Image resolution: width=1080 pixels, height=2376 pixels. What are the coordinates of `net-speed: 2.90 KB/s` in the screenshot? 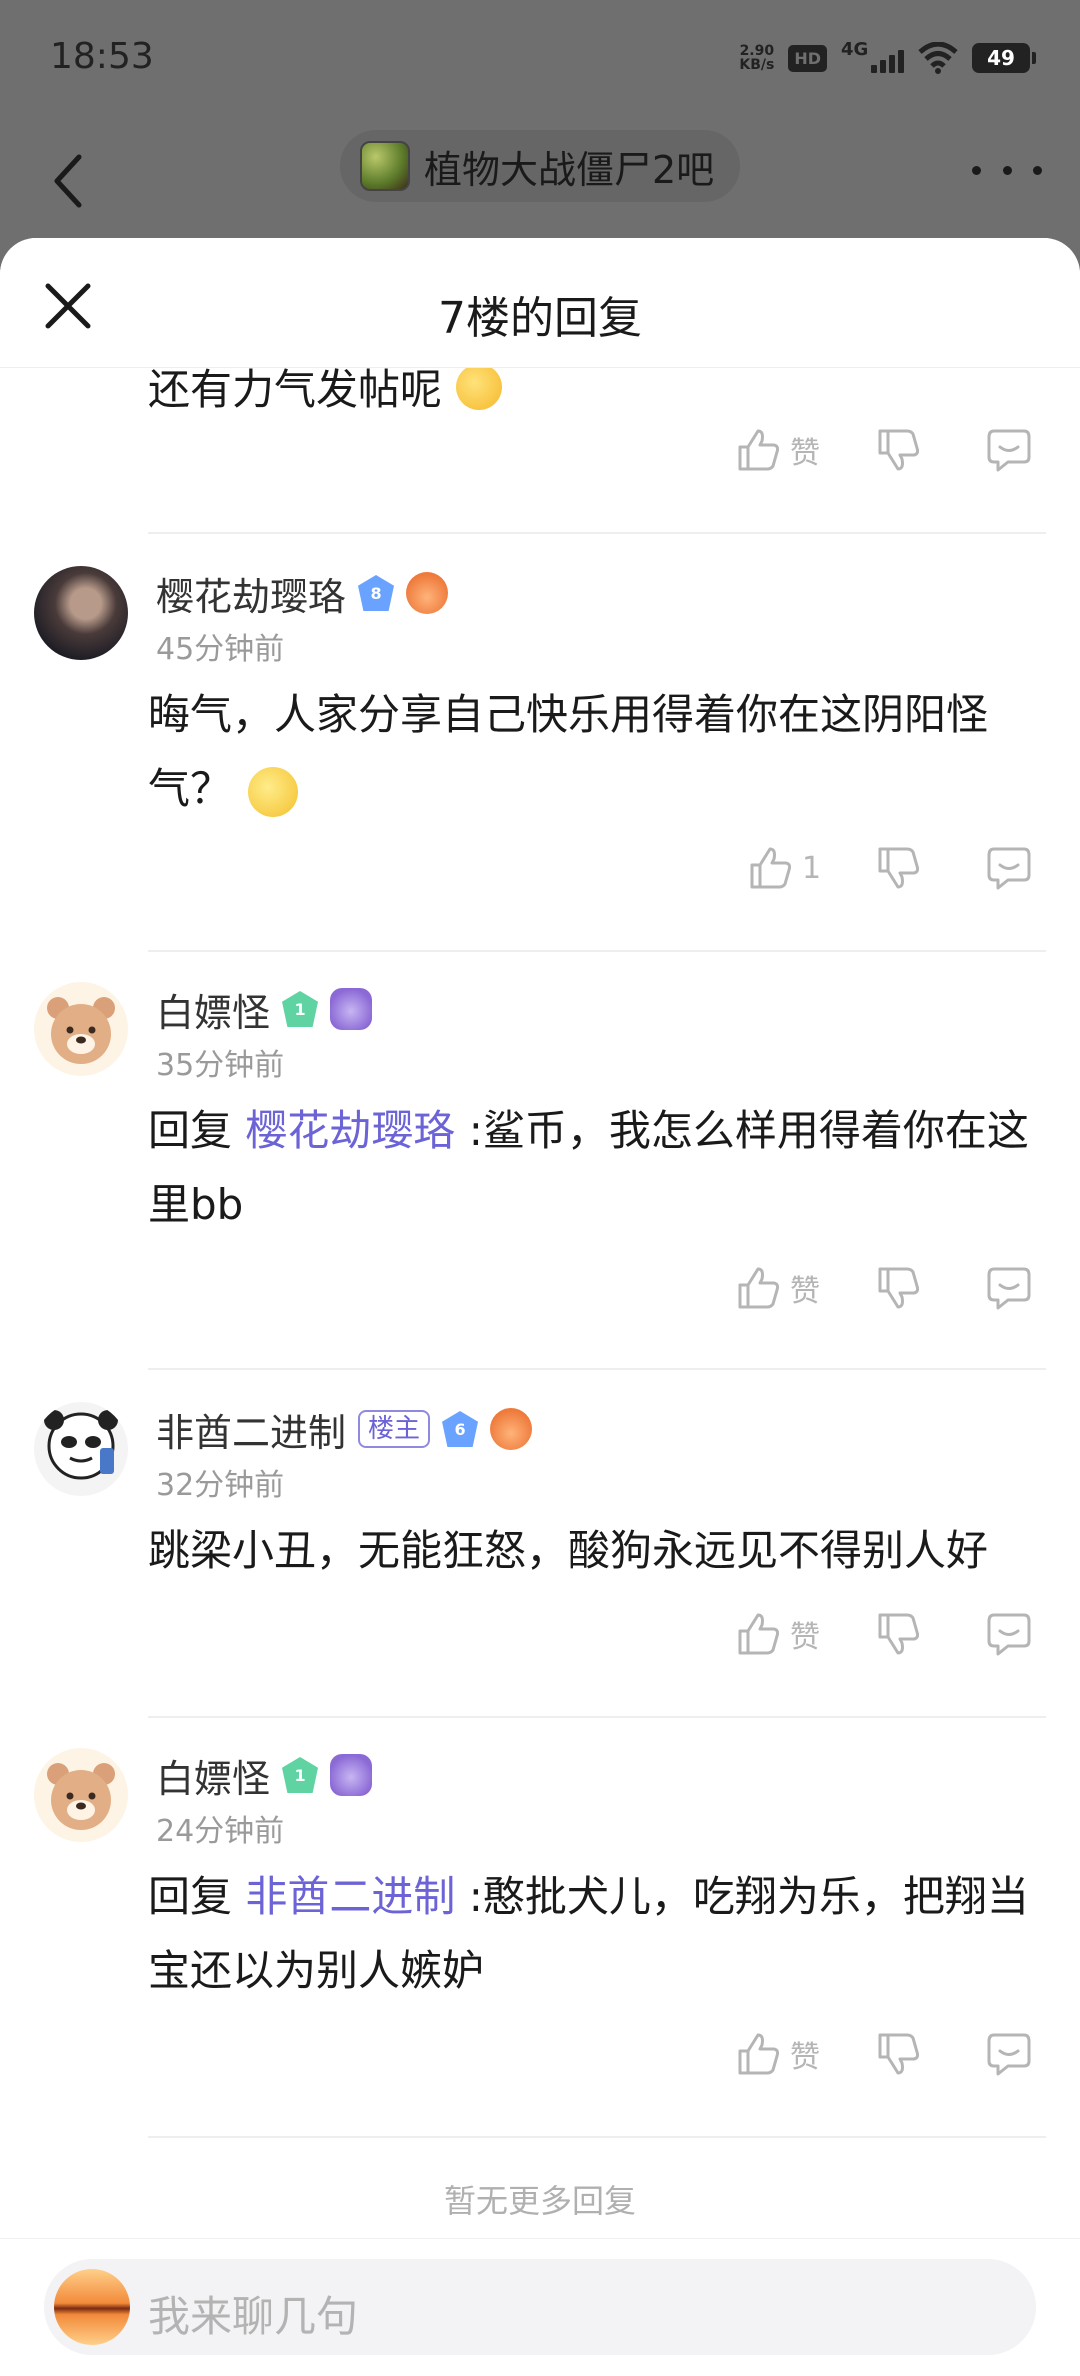 It's located at (756, 58).